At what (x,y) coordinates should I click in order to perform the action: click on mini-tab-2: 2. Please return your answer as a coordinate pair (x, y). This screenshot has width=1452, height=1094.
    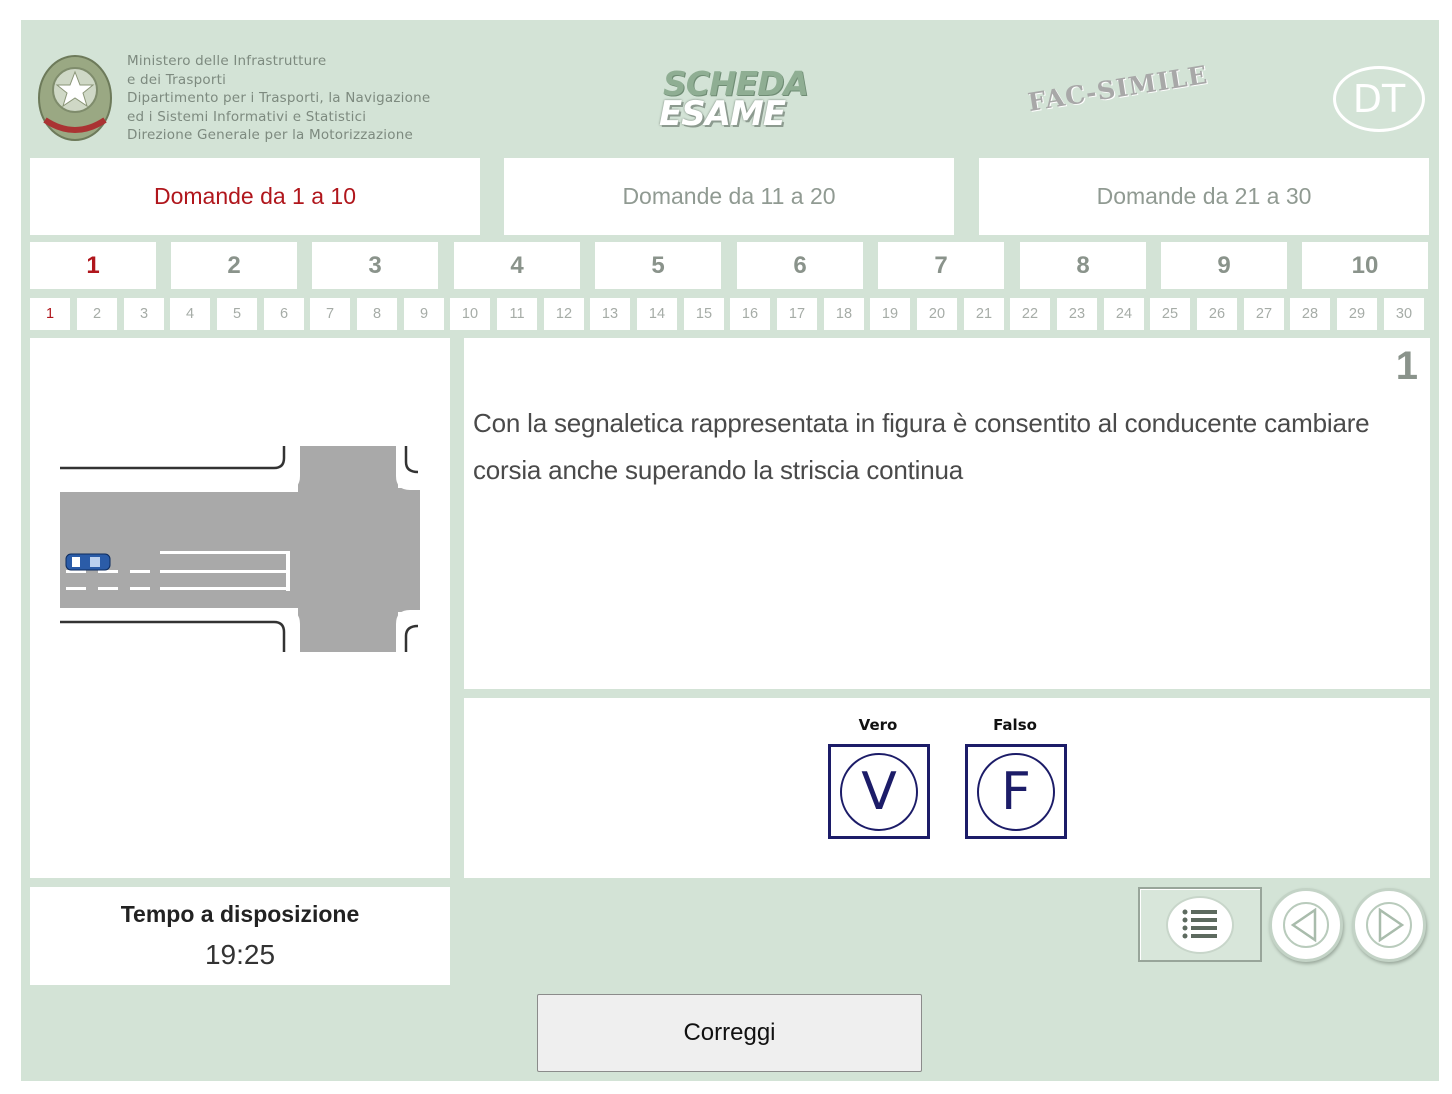
    Looking at the image, I should click on (97, 314).